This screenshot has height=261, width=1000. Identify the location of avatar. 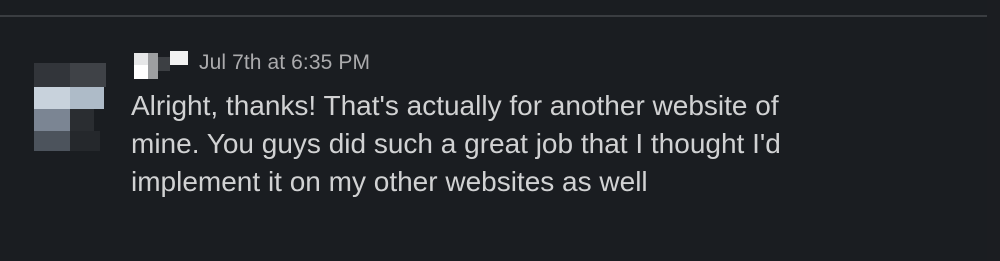
(70, 109).